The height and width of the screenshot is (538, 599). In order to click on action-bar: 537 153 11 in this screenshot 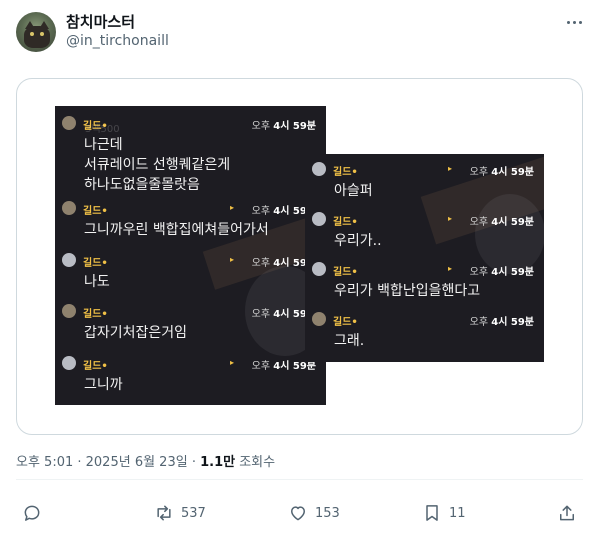, I will do `click(299, 514)`.